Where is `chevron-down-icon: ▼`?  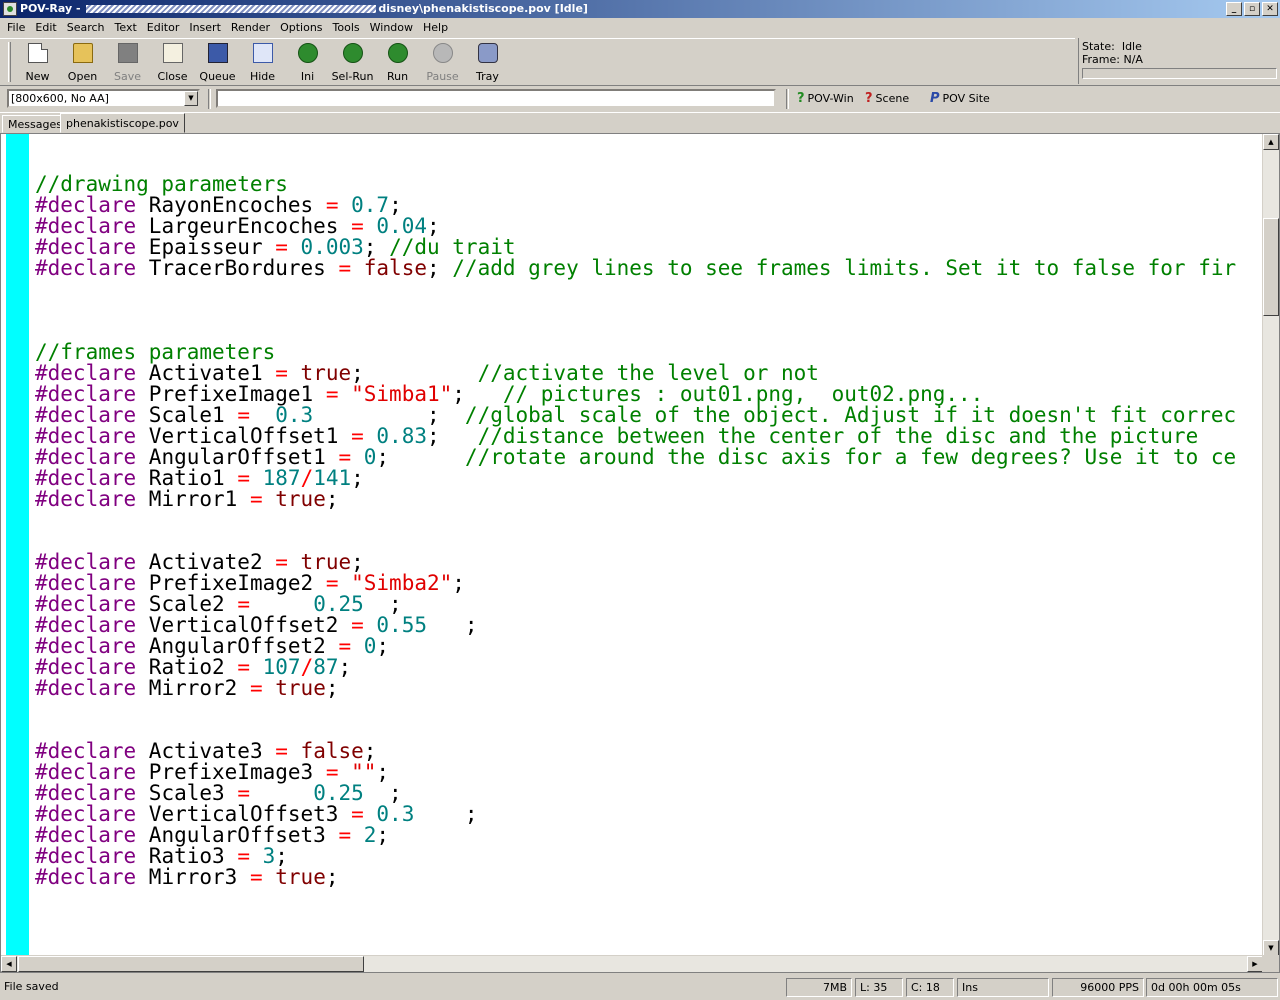
chevron-down-icon: ▼ is located at coordinates (191, 98).